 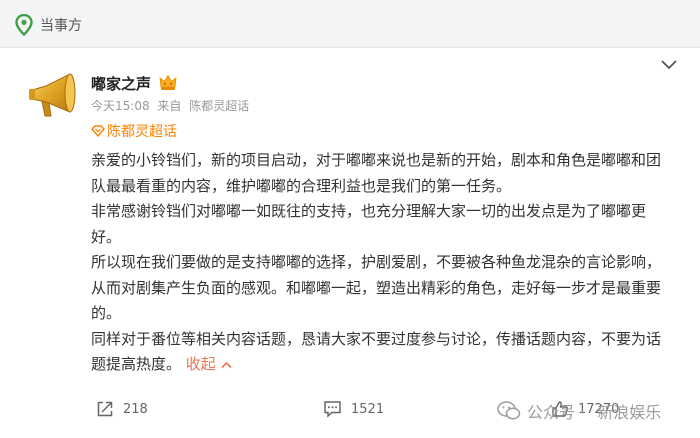 What do you see at coordinates (122, 409) in the screenshot?
I see `repost-button: 218` at bounding box center [122, 409].